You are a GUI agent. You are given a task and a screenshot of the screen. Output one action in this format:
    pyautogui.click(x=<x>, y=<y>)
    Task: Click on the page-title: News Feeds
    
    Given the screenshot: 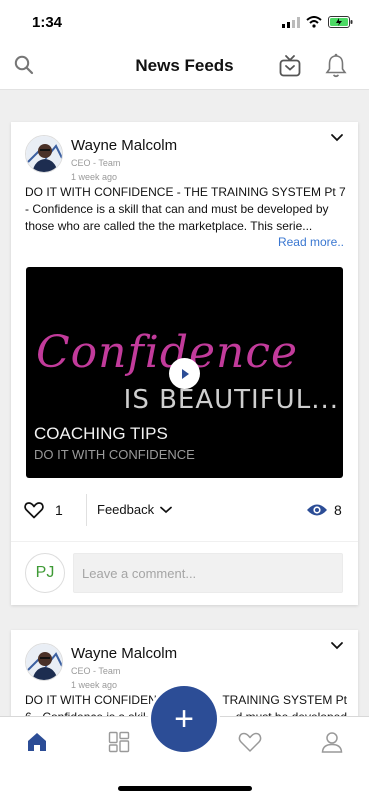 What is the action you would take?
    pyautogui.click(x=184, y=65)
    